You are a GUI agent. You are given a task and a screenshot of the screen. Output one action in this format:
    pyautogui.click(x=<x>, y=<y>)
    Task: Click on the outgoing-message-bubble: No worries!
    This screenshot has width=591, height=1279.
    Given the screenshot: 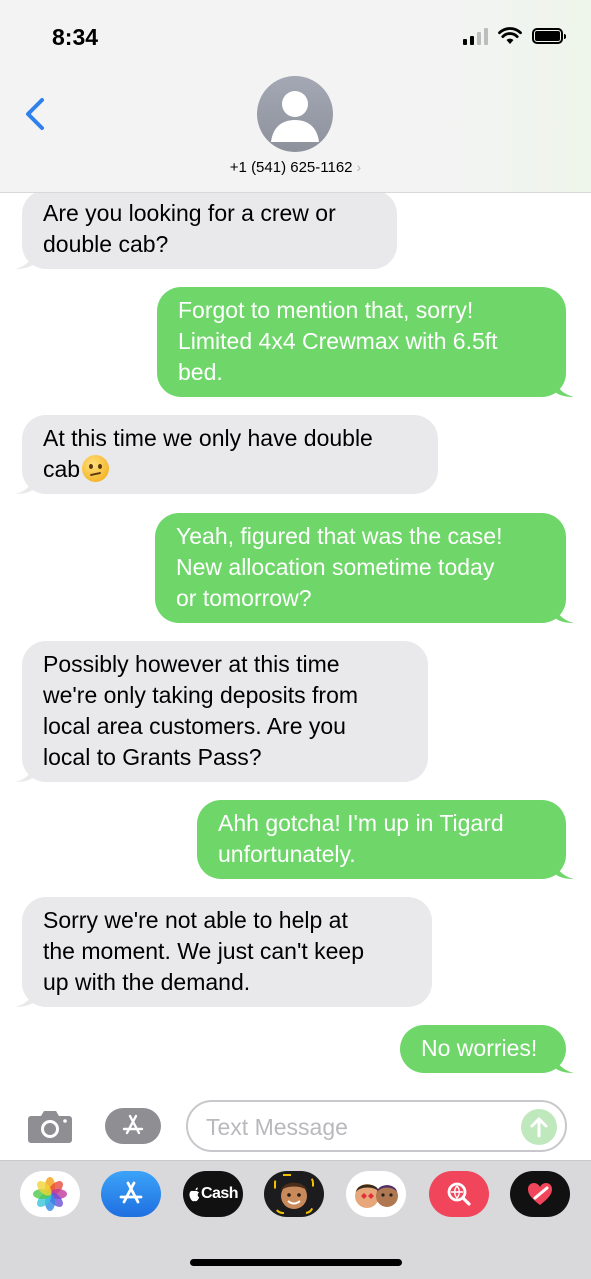 What is the action you would take?
    pyautogui.click(x=487, y=1049)
    